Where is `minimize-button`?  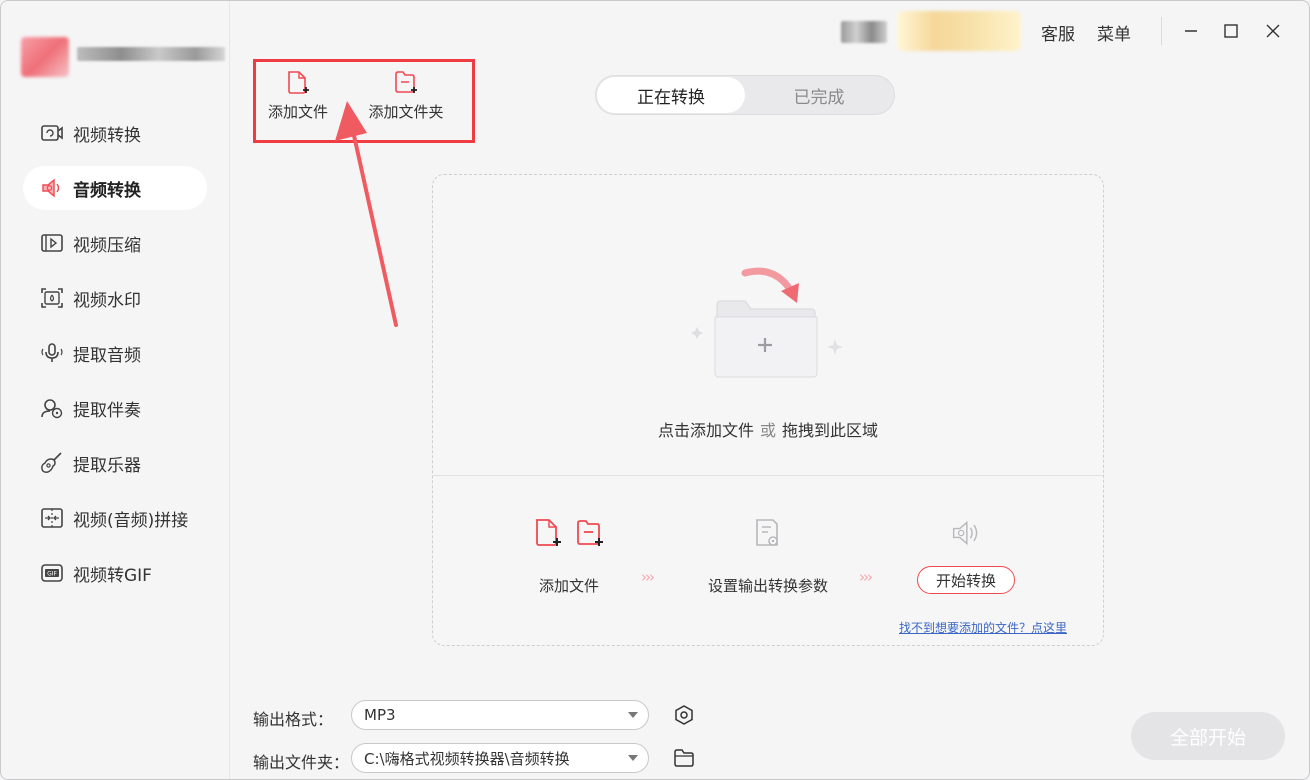
minimize-button is located at coordinates (1191, 31).